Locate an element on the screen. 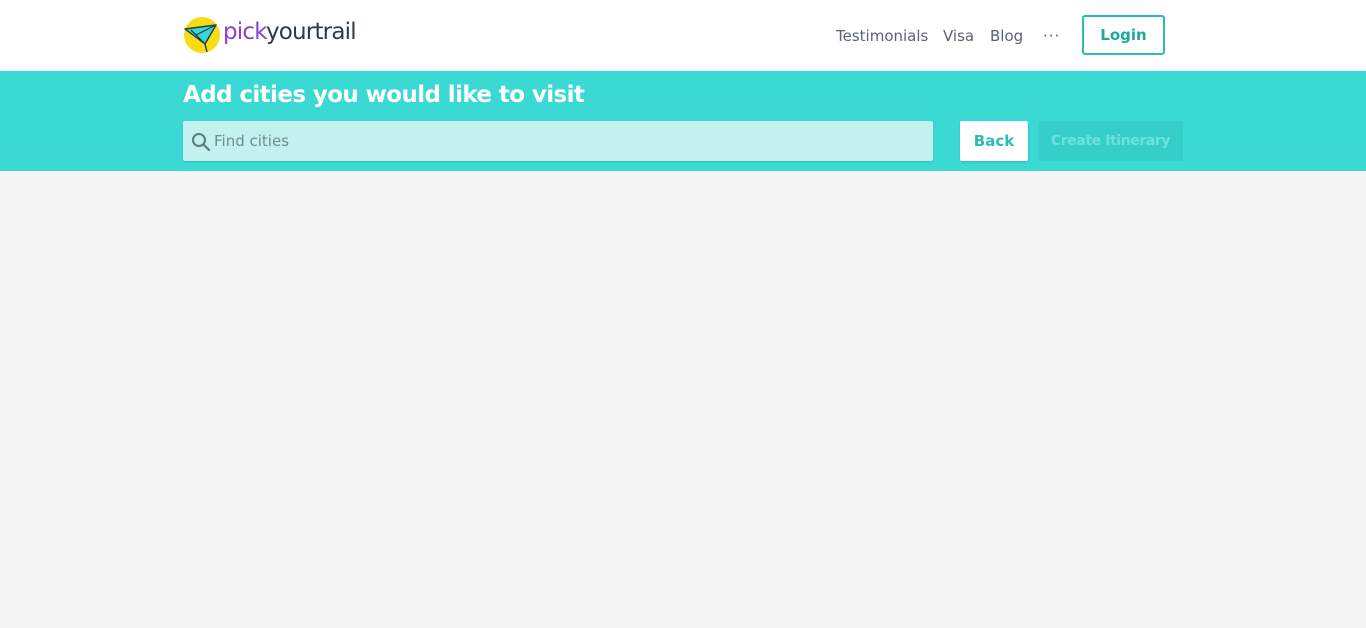 This screenshot has width=1366, height=628. nav-link-blog: Blog is located at coordinates (1006, 36).